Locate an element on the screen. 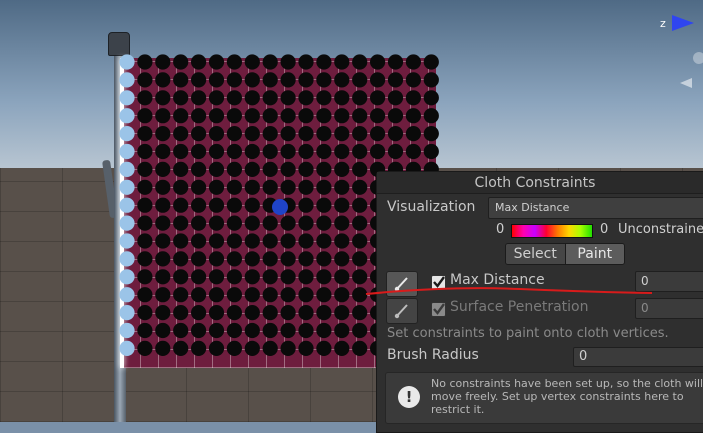 This screenshot has height=433, width=703. visualization-dropdown: Max Distance is located at coordinates (595, 208).